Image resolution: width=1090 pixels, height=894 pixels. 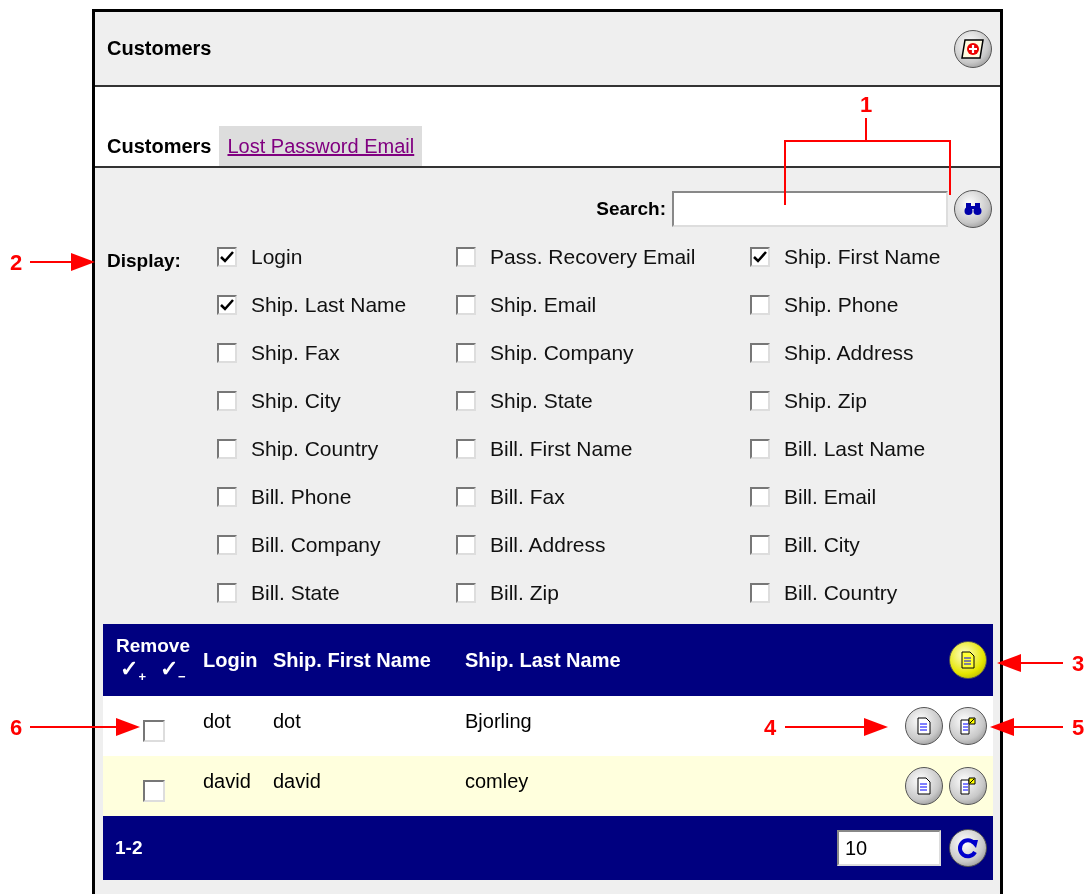 I want to click on checkbox-label: Bill. Country, so click(x=841, y=593).